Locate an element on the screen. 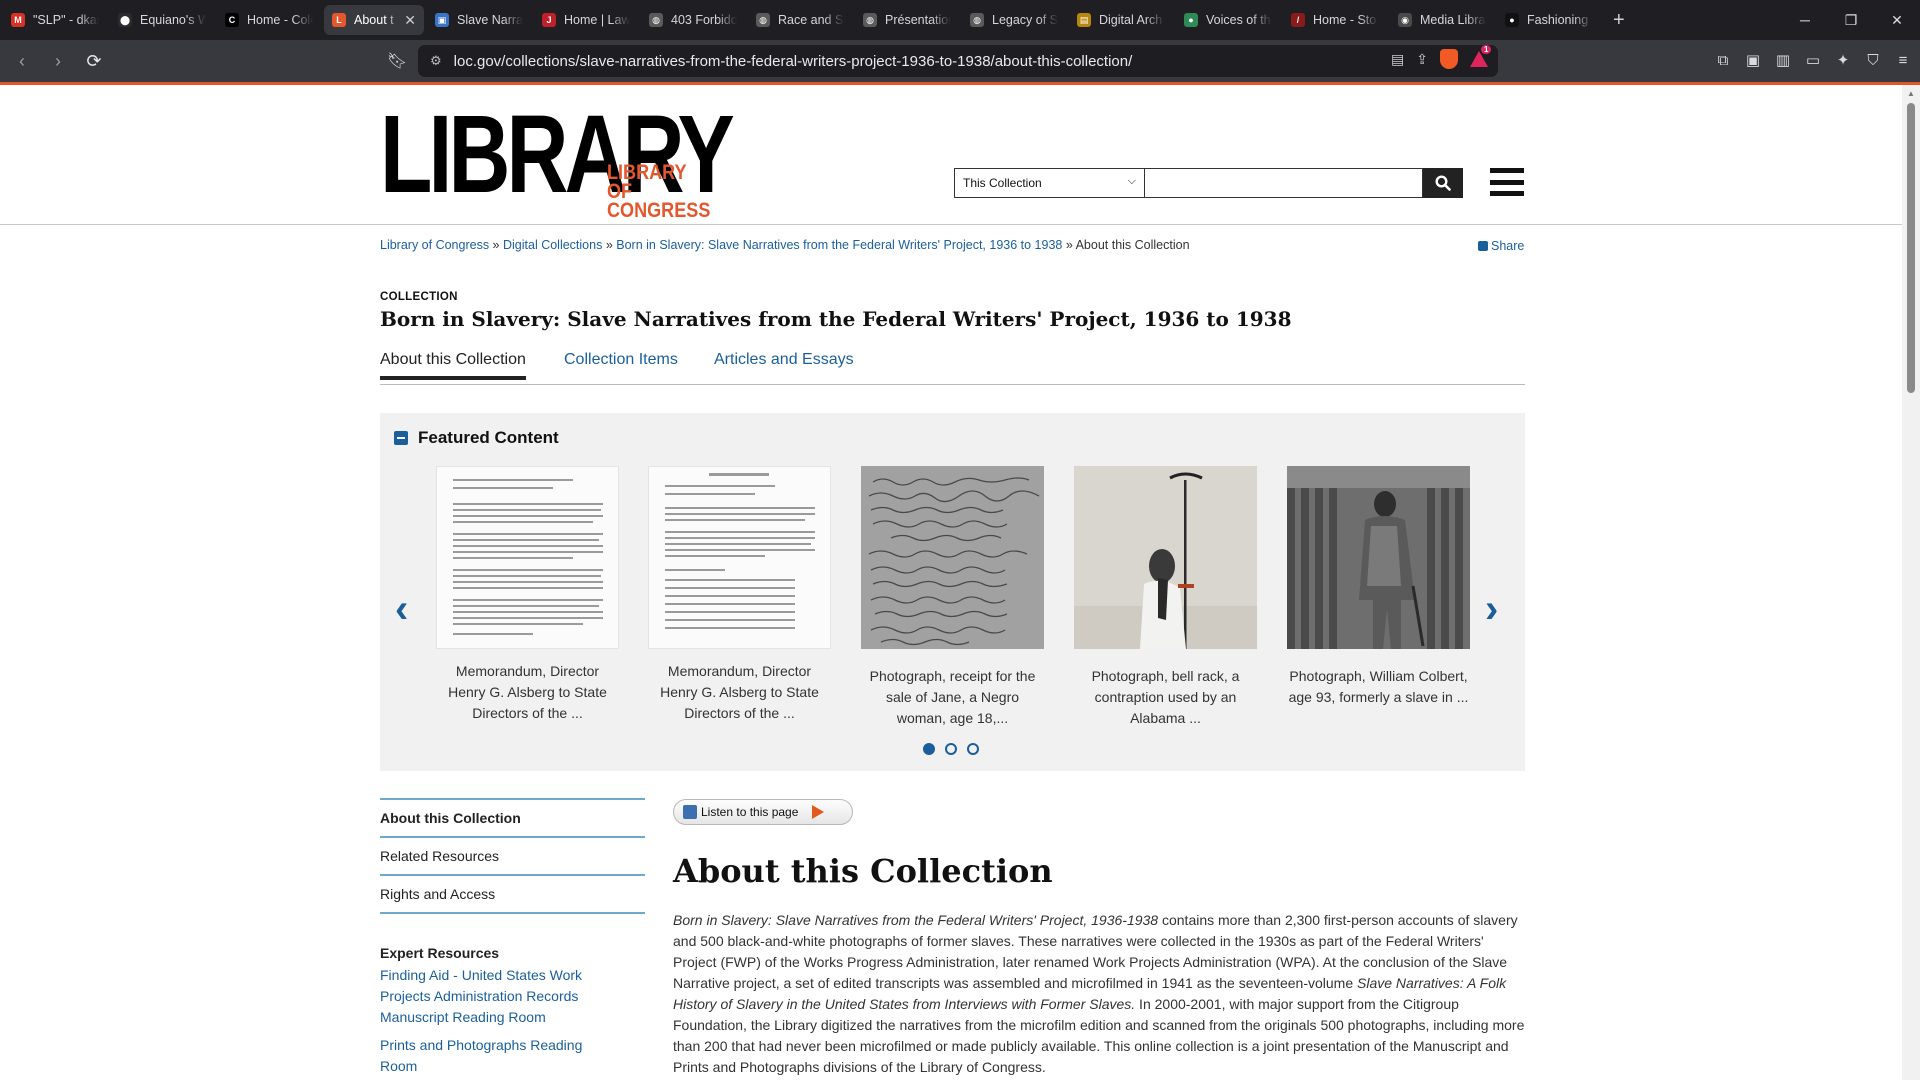  tab-title: Race and Sl is located at coordinates (811, 20).